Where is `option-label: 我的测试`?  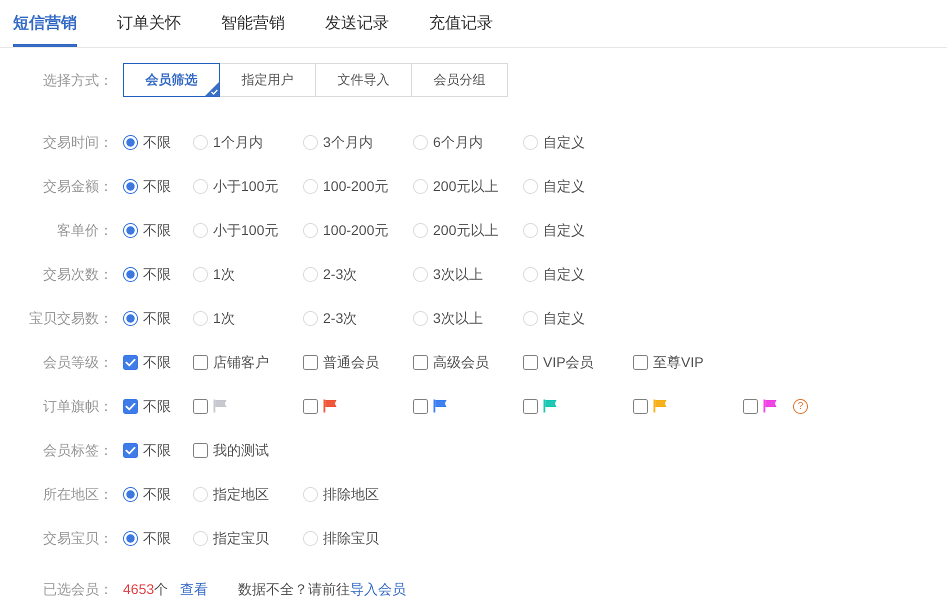
option-label: 我的测试 is located at coordinates (241, 450).